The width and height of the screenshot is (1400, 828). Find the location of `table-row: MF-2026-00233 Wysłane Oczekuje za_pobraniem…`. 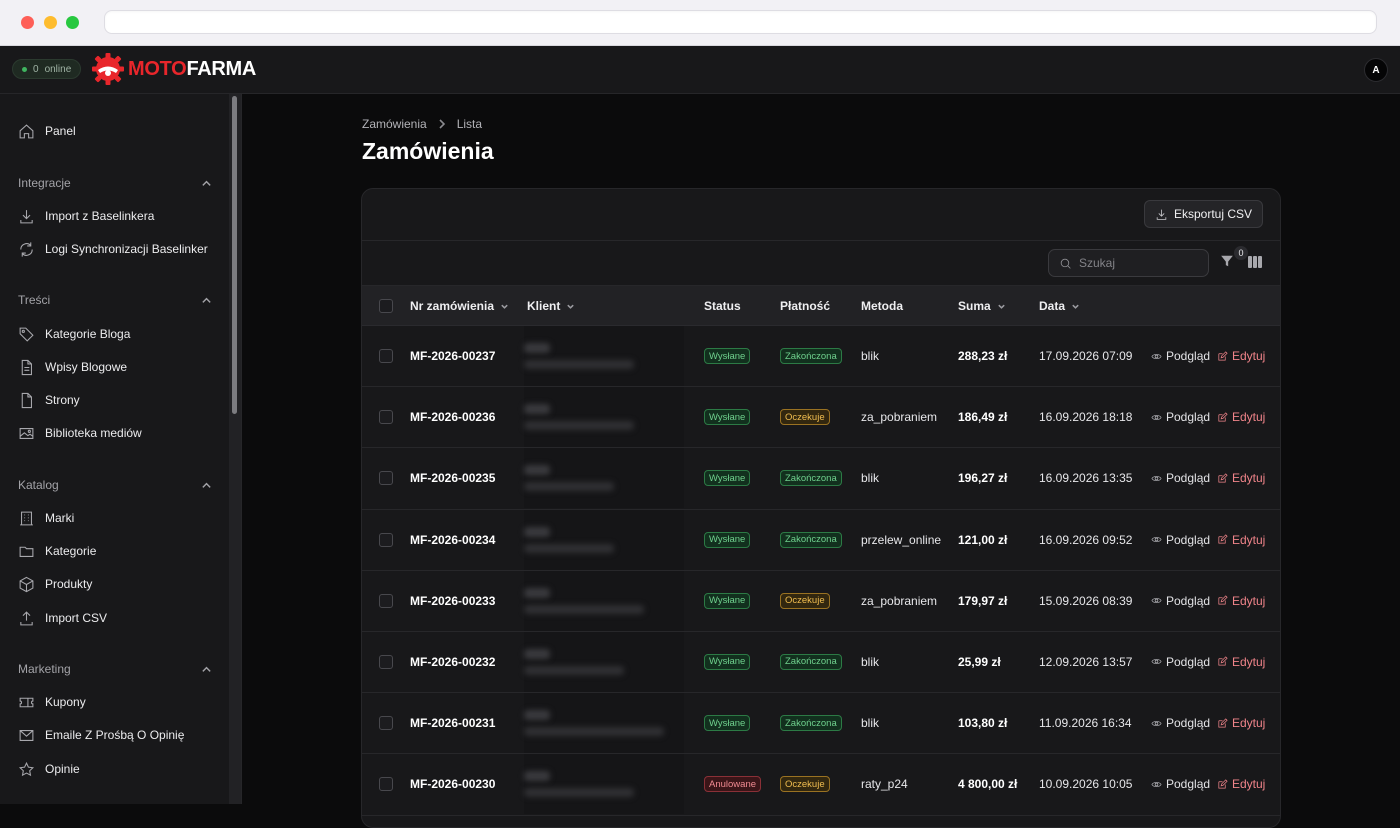

table-row: MF-2026-00233 Wysłane Oczekuje za_pobraniem… is located at coordinates (821, 601).